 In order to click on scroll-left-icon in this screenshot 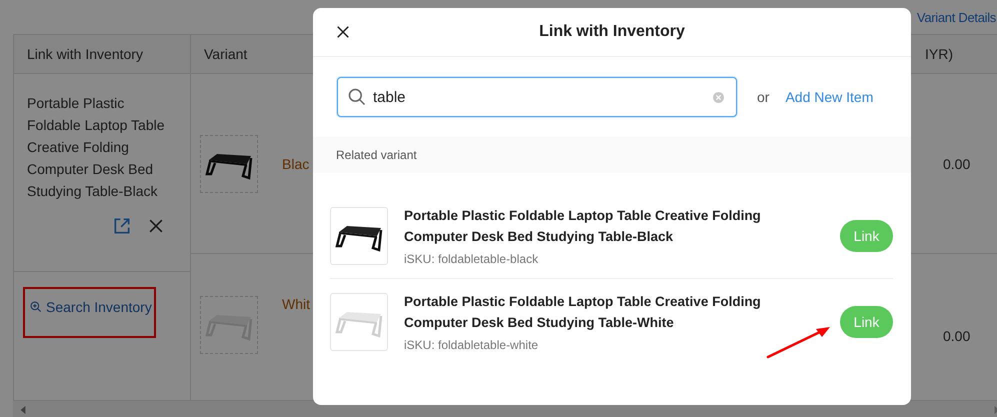, I will do `click(23, 410)`.